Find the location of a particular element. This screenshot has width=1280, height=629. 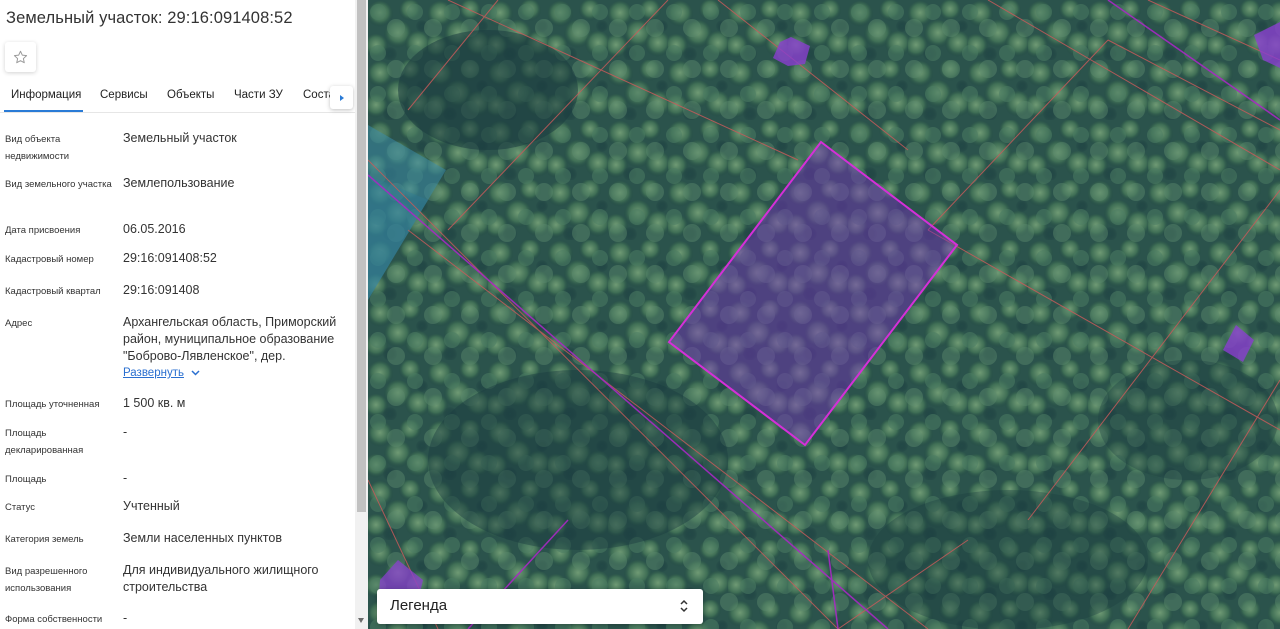

favorite-button is located at coordinates (20, 57).